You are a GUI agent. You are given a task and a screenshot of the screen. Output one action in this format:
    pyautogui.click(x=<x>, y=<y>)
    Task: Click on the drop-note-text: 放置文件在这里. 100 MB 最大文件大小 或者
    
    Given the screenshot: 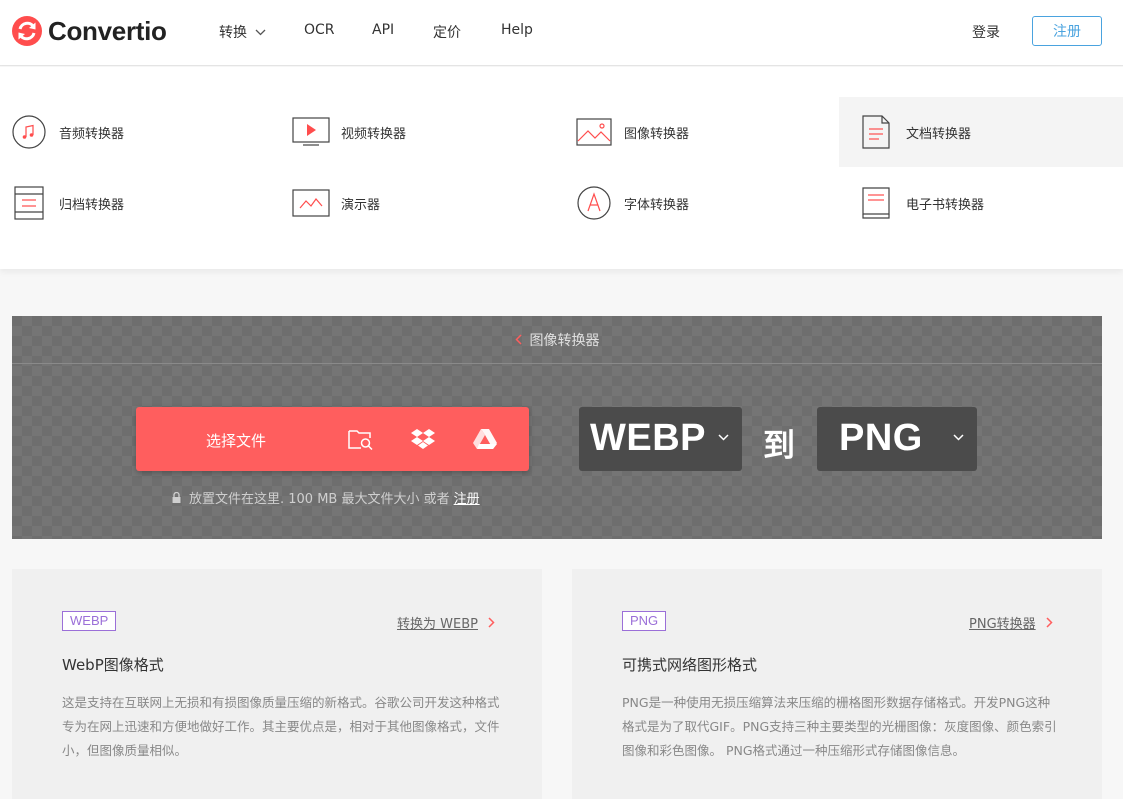 What is the action you would take?
    pyautogui.click(x=319, y=499)
    